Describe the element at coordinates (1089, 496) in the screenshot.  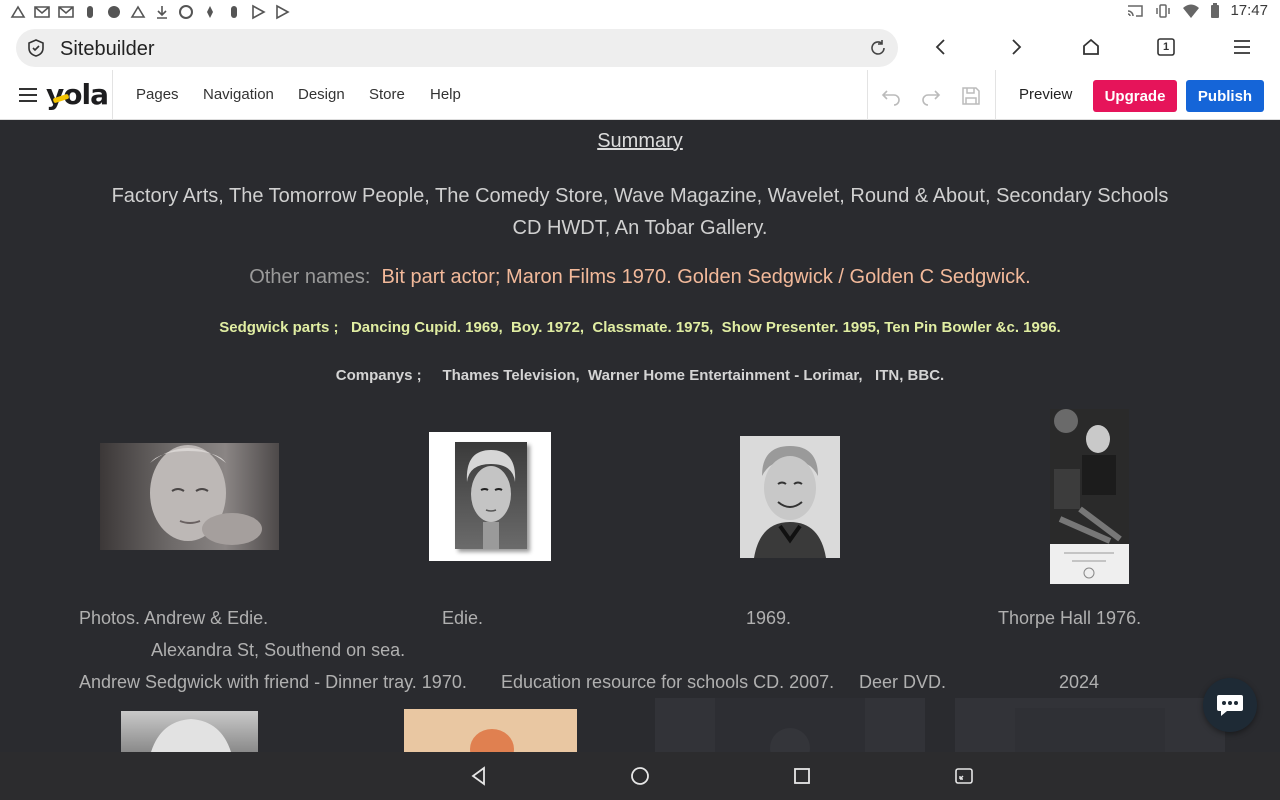
I see `photo-thorpe-hall` at that location.